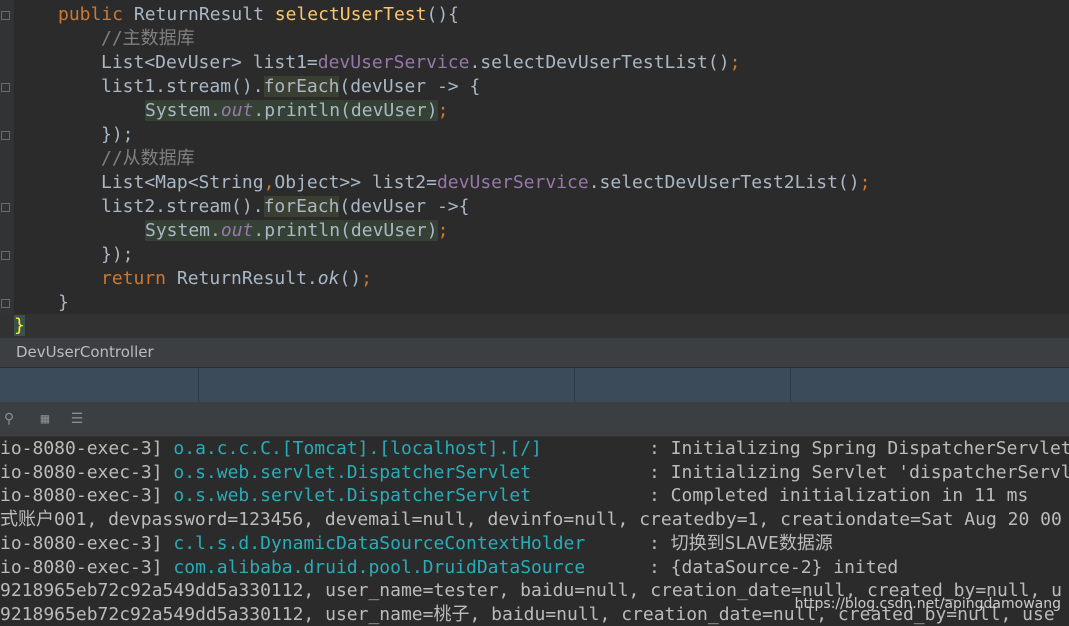  I want to click on code-line: return ReturnResult.ok();, so click(236, 278).